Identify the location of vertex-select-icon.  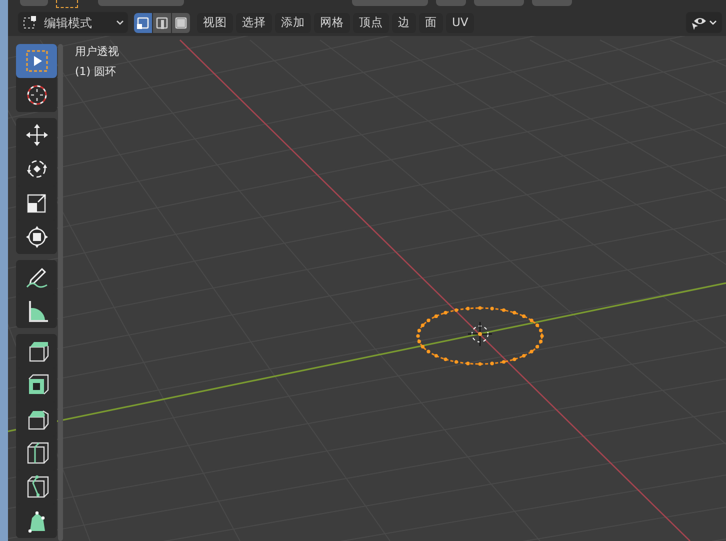
(143, 22).